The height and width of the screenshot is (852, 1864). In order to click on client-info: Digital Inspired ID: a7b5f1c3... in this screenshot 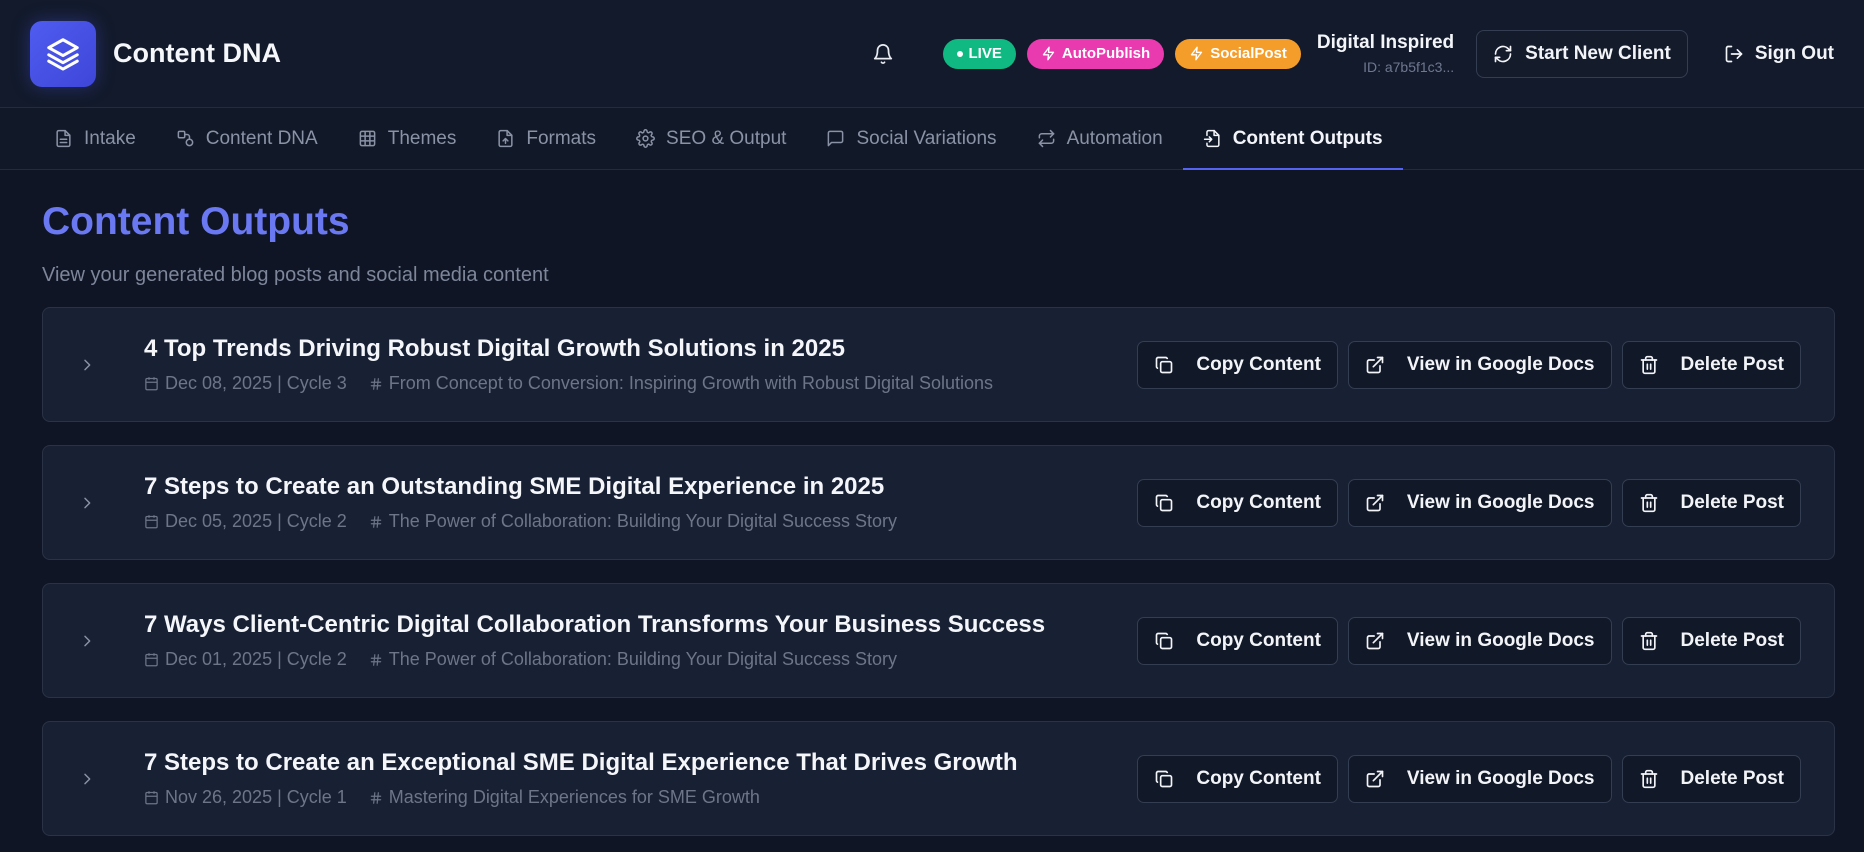, I will do `click(1385, 53)`.